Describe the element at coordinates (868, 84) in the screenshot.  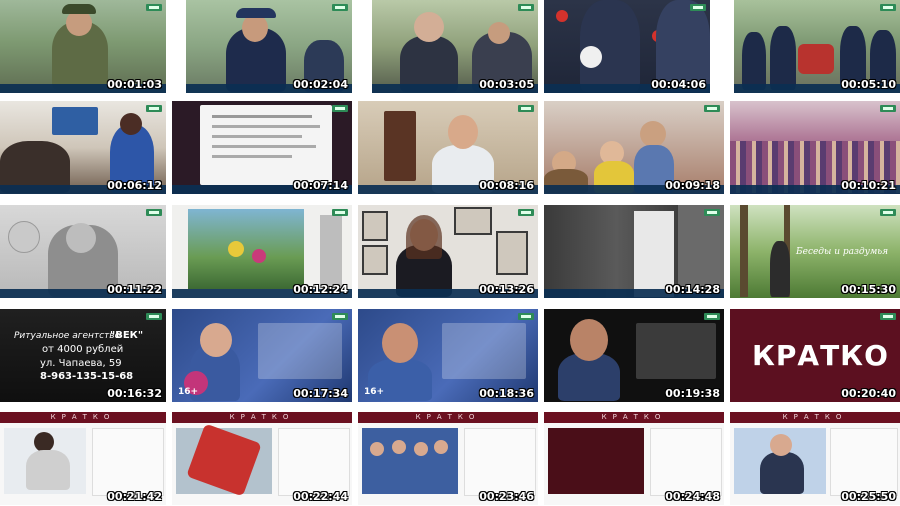
I see `timestamp: 00:05:10` at that location.